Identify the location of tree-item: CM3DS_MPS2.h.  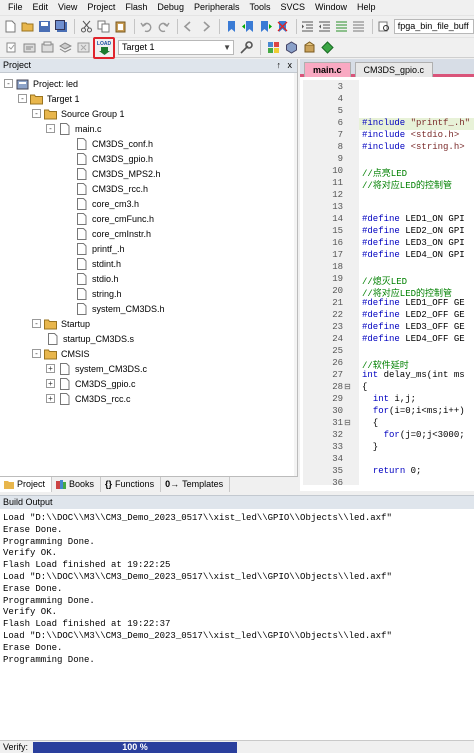
(118, 173).